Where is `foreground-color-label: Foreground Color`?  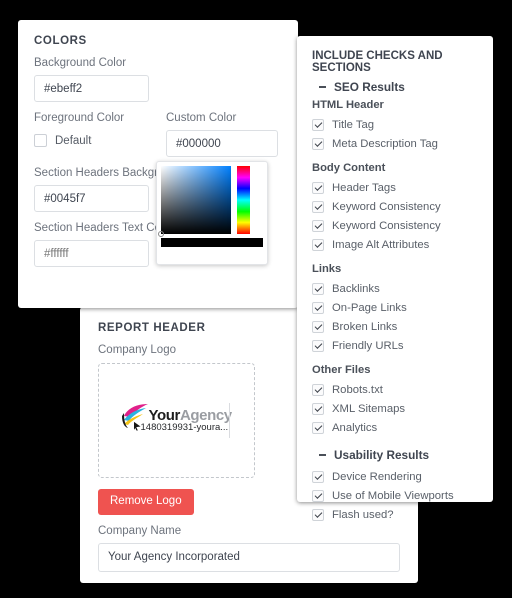 foreground-color-label: Foreground Color is located at coordinates (79, 118).